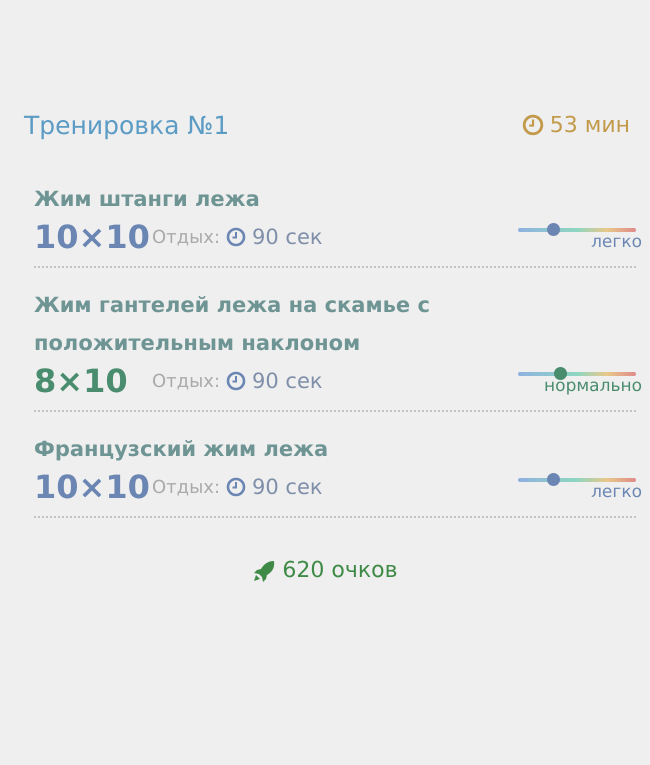 The height and width of the screenshot is (765, 650). I want to click on workout-title: Тренировка №1, so click(127, 125).